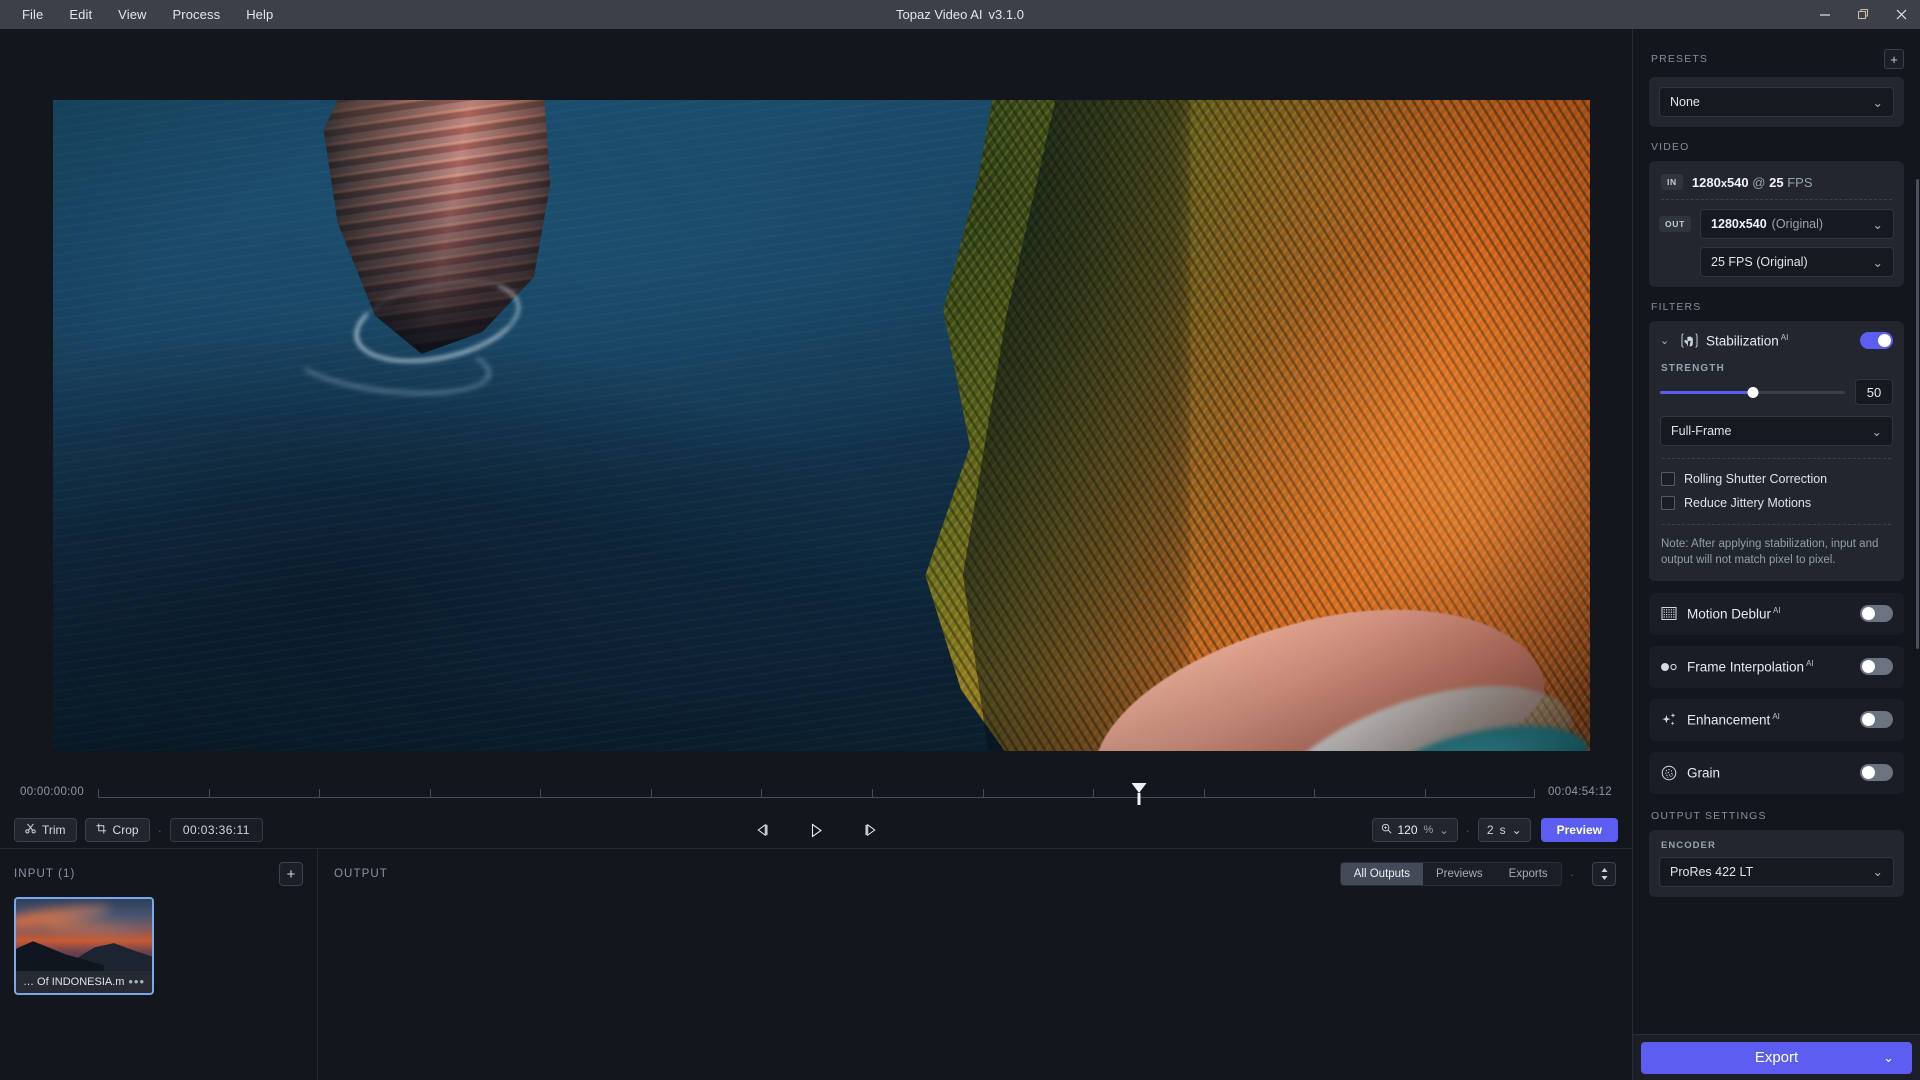 The width and height of the screenshot is (1920, 1080). Describe the element at coordinates (1876, 773) in the screenshot. I see `grain-toggle` at that location.